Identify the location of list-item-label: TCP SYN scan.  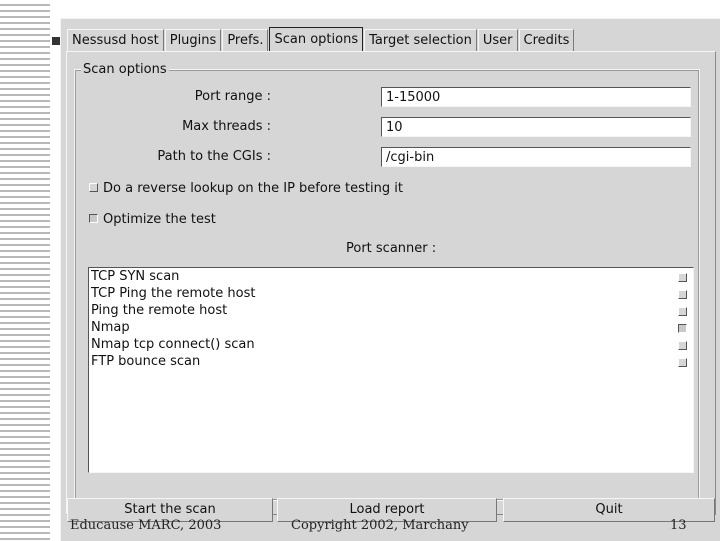
(135, 276).